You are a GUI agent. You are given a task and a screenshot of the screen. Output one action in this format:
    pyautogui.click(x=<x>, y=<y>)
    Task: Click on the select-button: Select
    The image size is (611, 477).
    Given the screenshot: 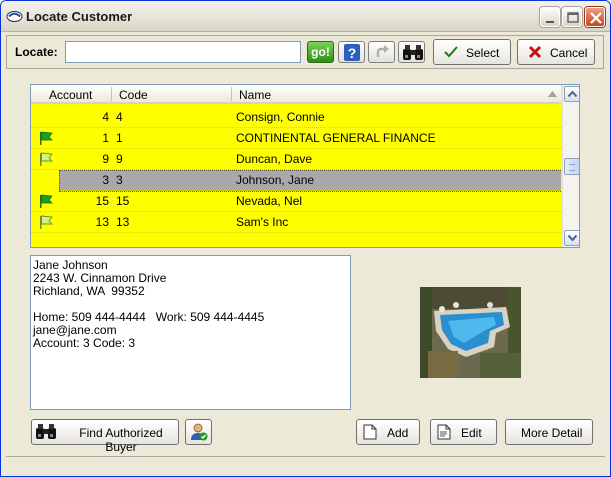 What is the action you would take?
    pyautogui.click(x=472, y=52)
    